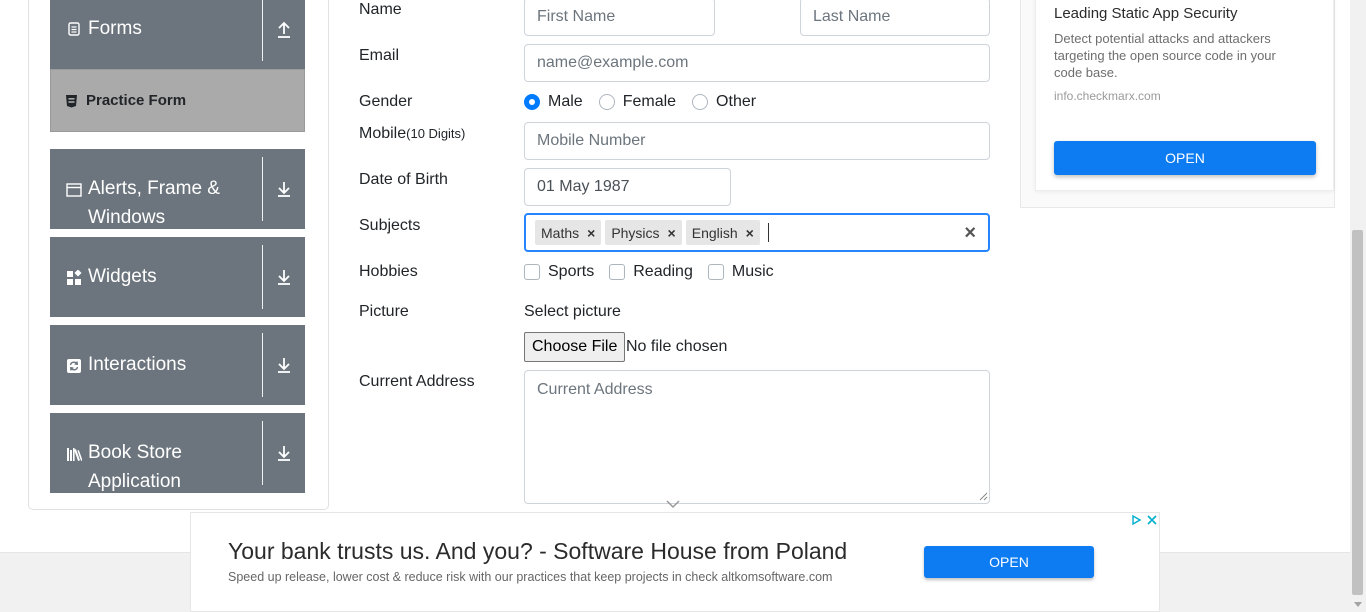 This screenshot has width=1366, height=612. I want to click on subject-chip: English ×, so click(722, 232).